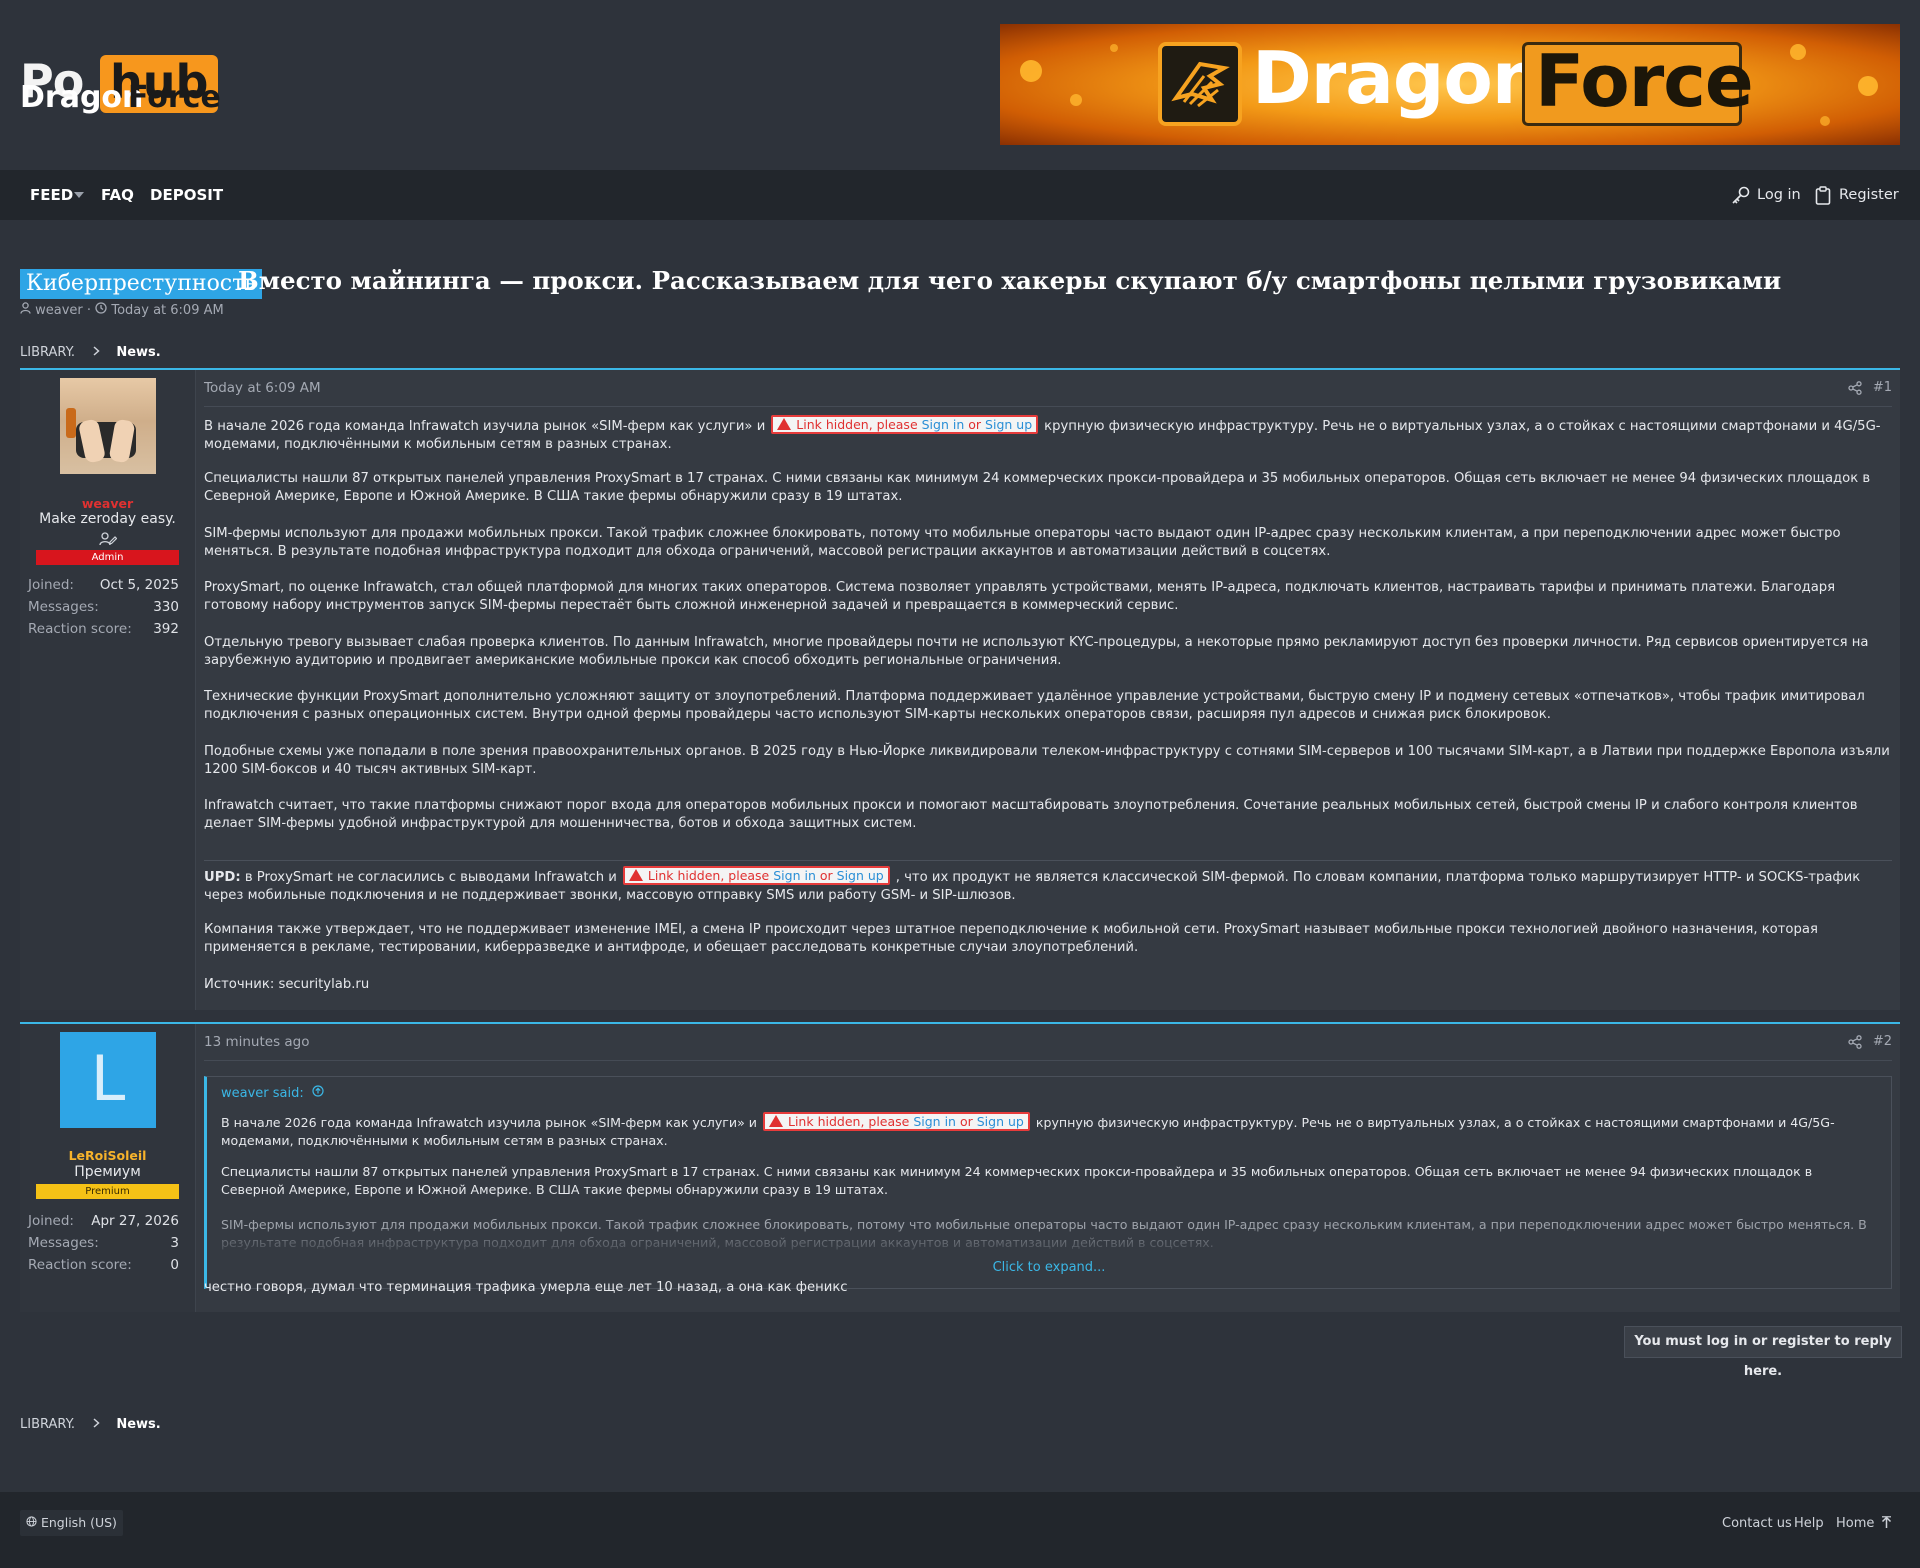 The image size is (1920, 1568). What do you see at coordinates (960, 85) in the screenshot?
I see `site-header: Po hub Dragon Force Dragon Force` at bounding box center [960, 85].